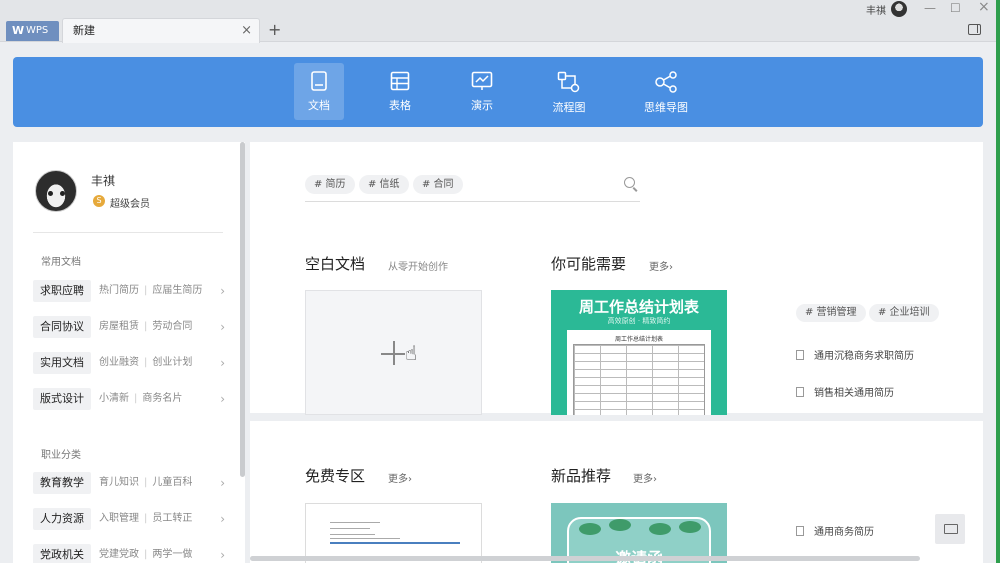 This screenshot has width=1000, height=563. I want to click on section-title-career: 职业分类, so click(61, 455).